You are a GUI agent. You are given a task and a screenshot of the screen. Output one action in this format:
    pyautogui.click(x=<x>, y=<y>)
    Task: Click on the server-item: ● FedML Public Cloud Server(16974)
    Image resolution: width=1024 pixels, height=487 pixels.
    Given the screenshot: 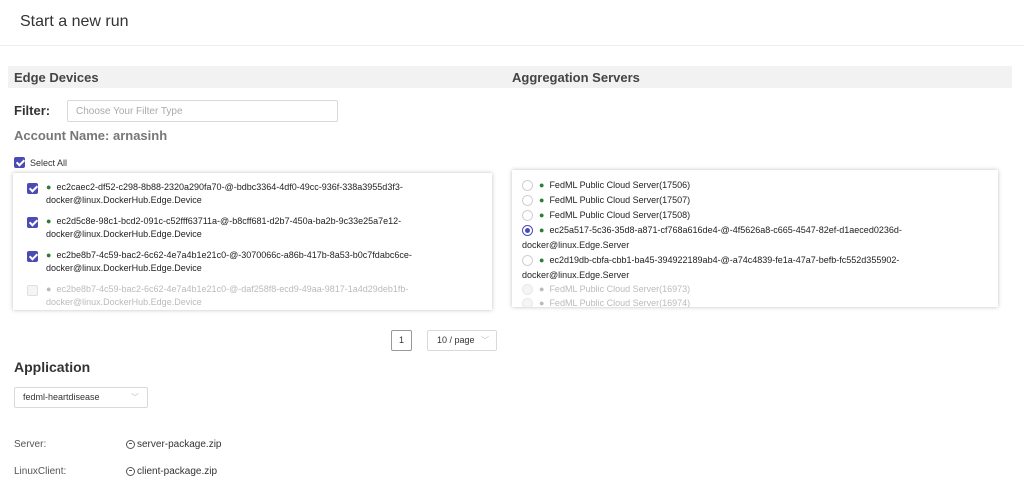 What is the action you would take?
    pyautogui.click(x=606, y=301)
    